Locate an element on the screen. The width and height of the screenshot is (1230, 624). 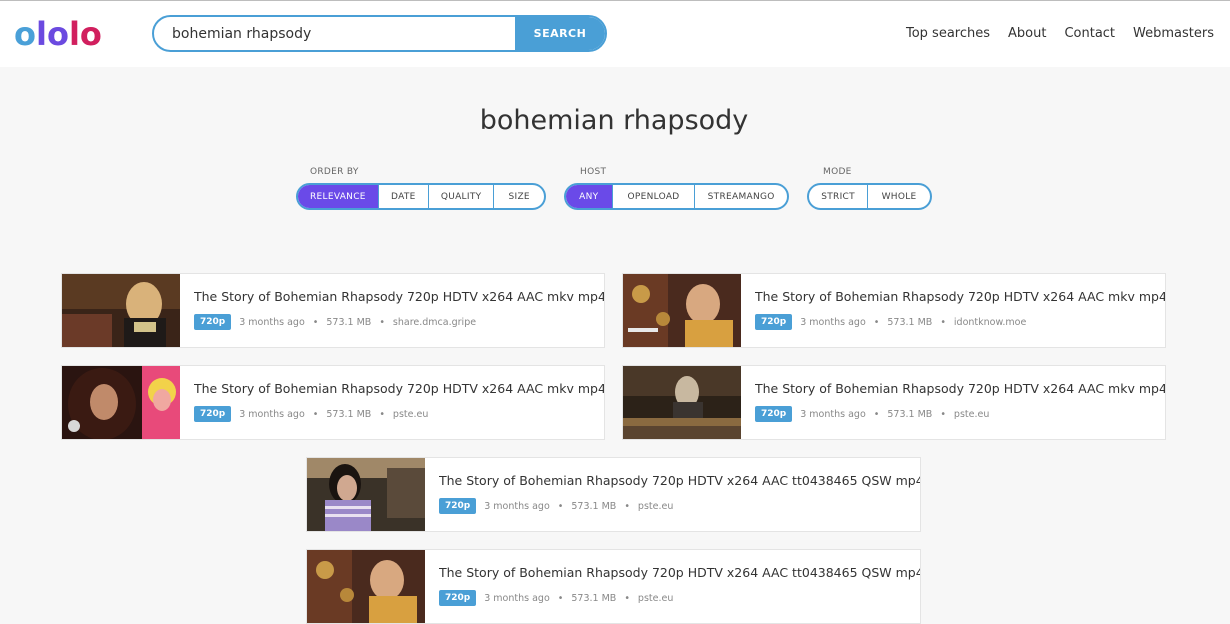
mode-strict-option: STRICT is located at coordinates (839, 196).